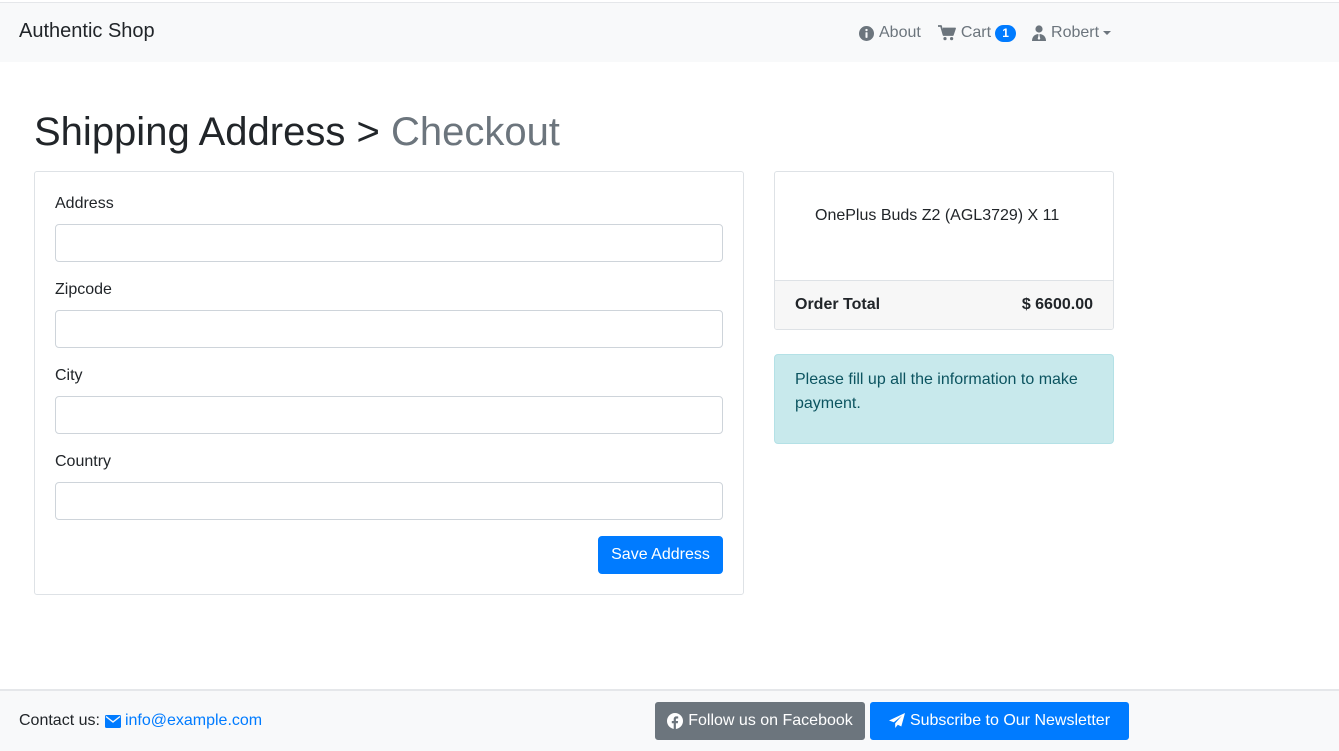 This screenshot has width=1339, height=751. Describe the element at coordinates (475, 132) in the screenshot. I see `page-title-sub: Checkout` at that location.